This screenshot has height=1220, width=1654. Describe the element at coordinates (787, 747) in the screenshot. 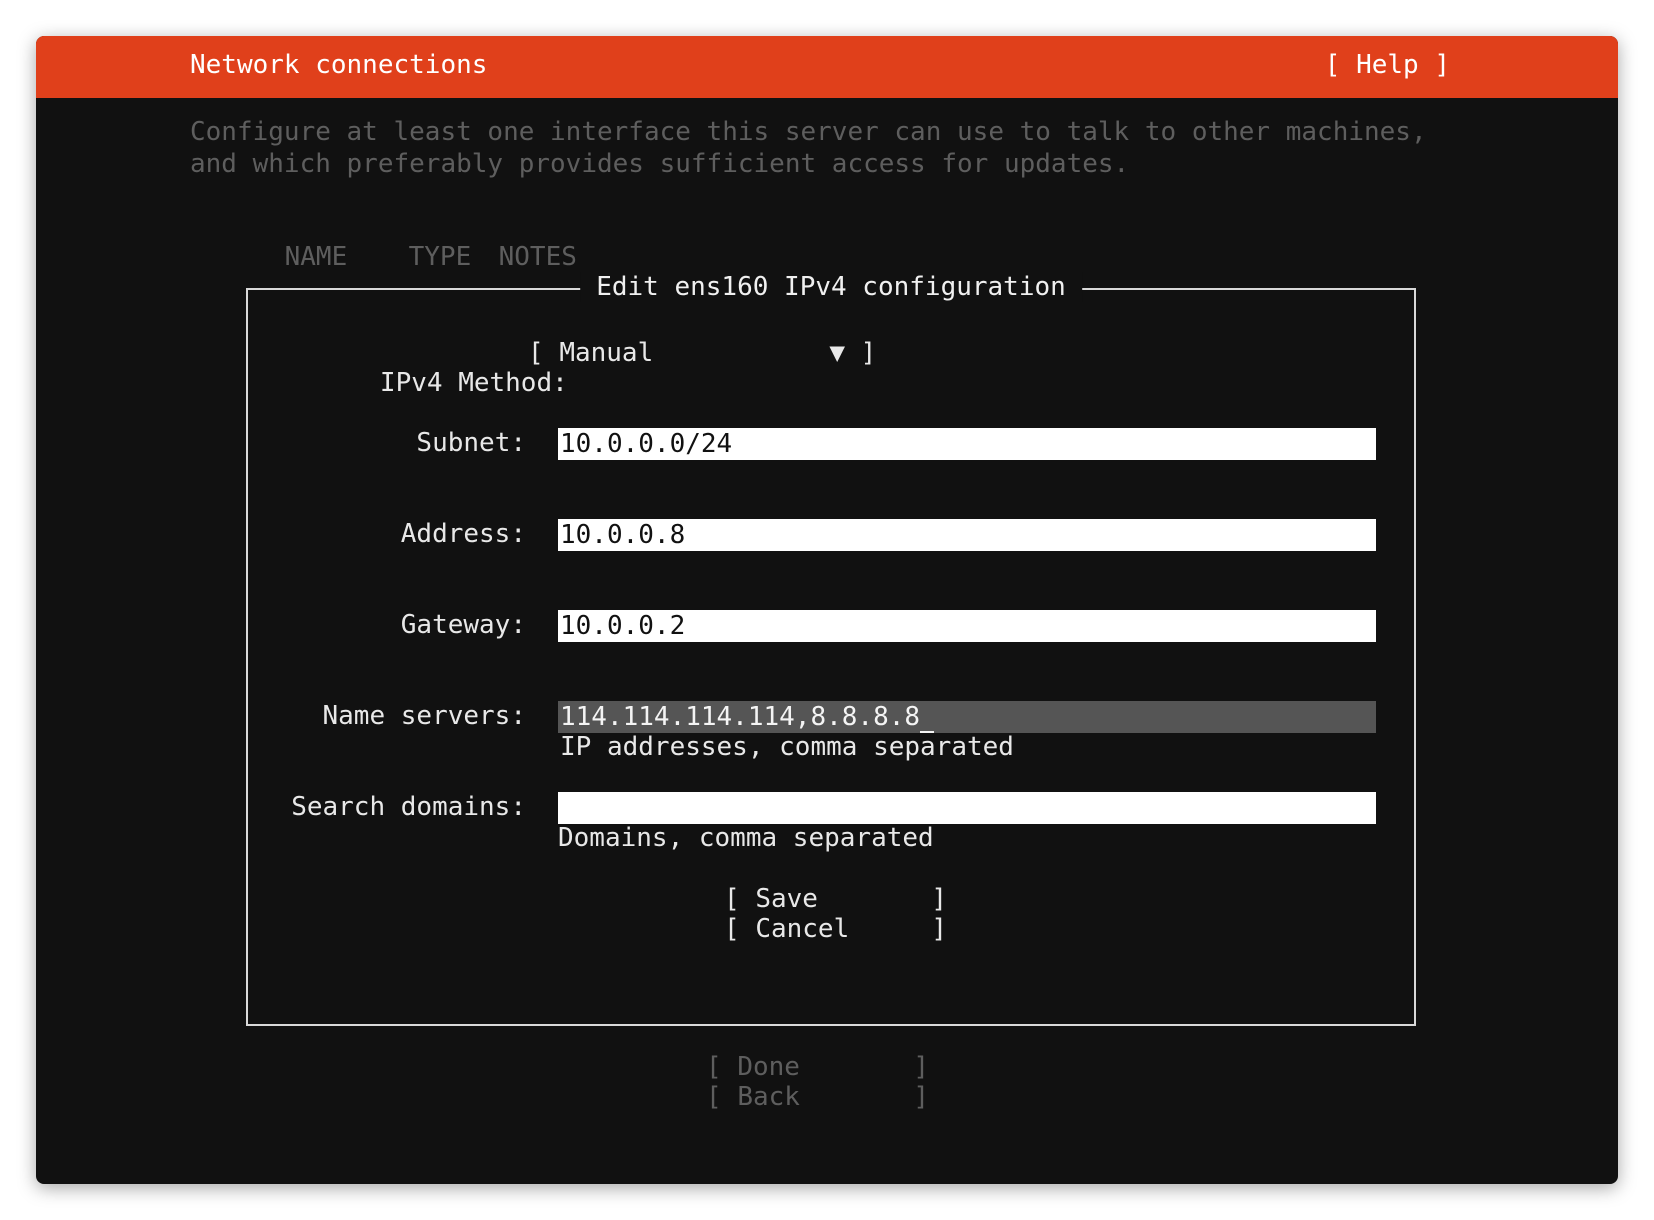

I see `name-servers-hint: IP addresses, comma separated` at that location.